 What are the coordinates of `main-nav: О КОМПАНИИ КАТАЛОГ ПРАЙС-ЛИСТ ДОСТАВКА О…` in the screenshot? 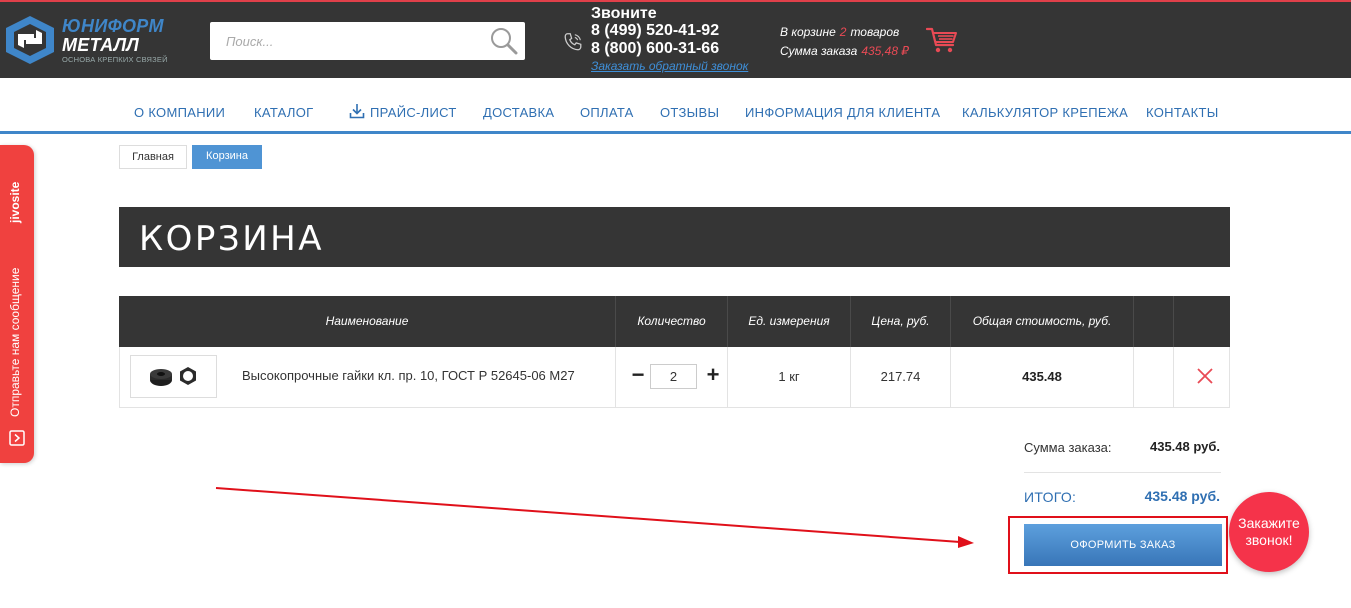 It's located at (675, 114).